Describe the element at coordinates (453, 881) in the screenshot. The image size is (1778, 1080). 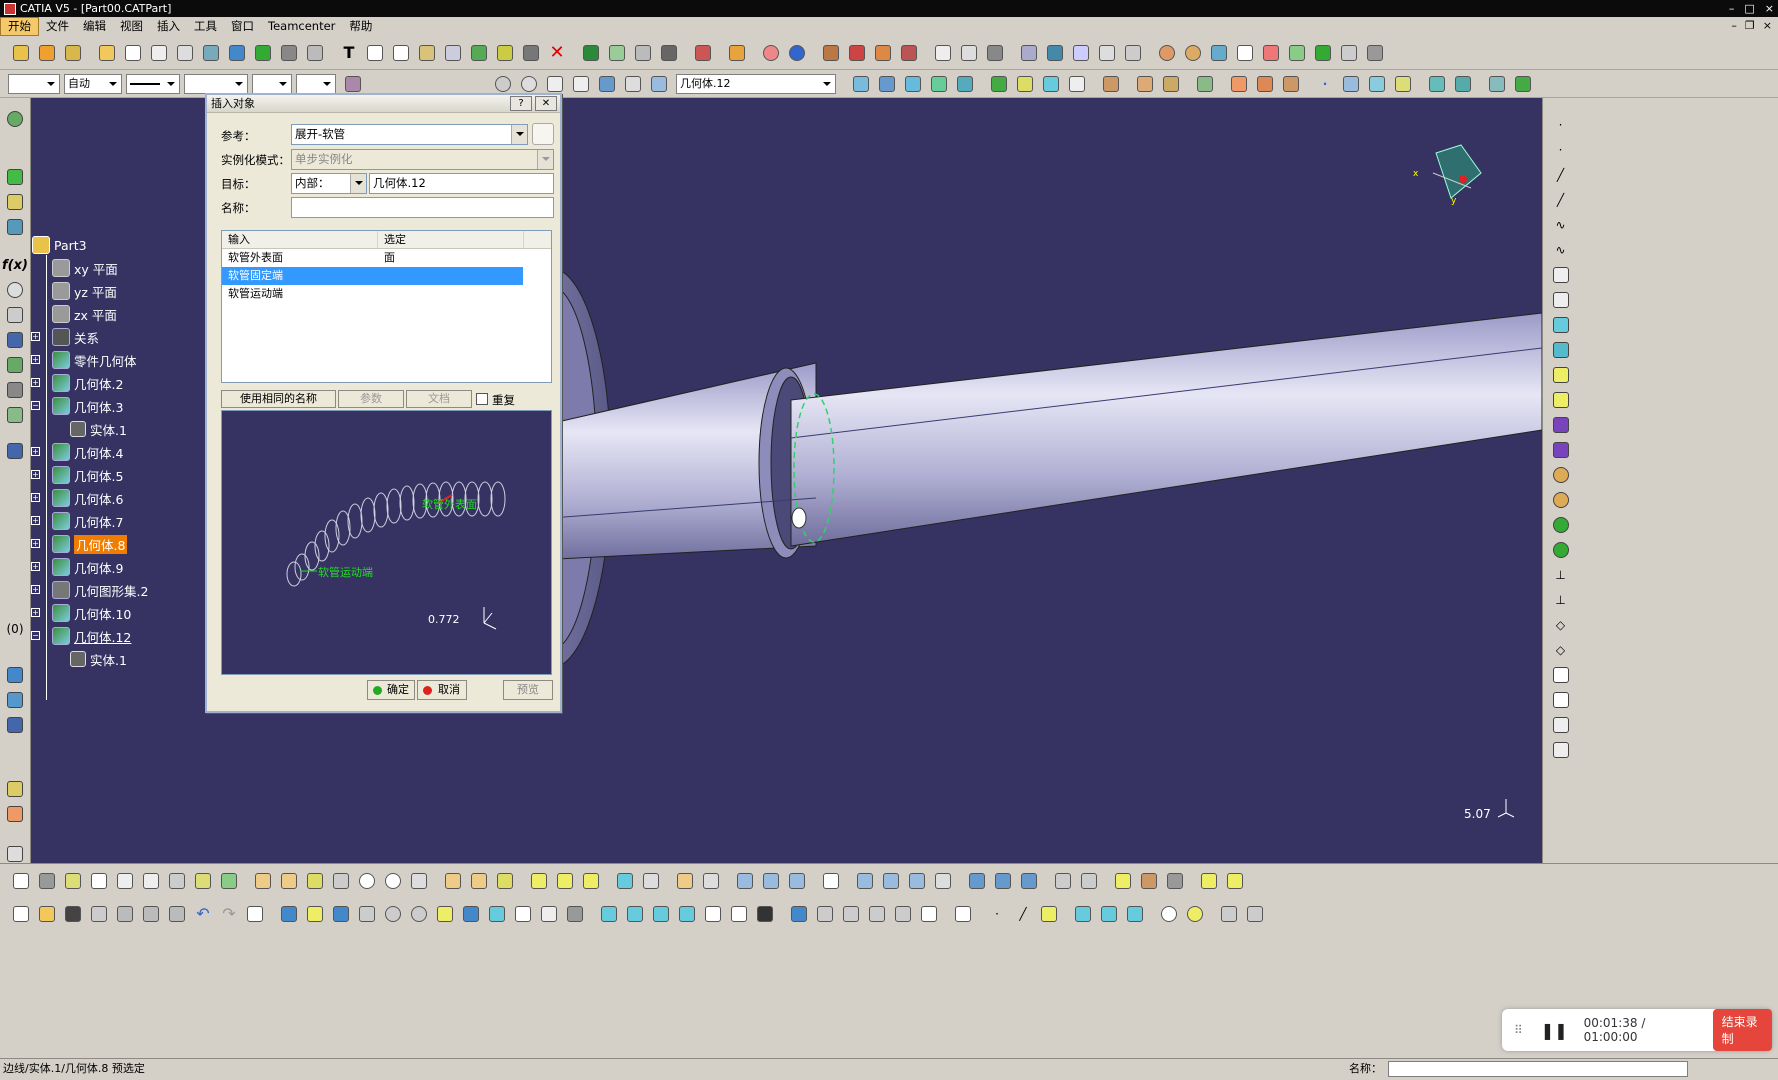
I see `b-block-icon` at that location.